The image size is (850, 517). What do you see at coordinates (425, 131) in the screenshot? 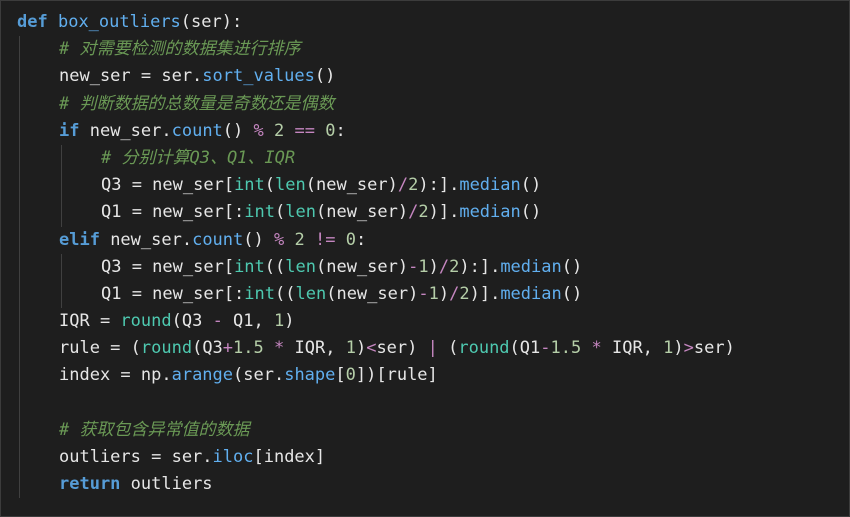
I see `code-line: if new_ser.count() % 2 == 0:` at bounding box center [425, 131].